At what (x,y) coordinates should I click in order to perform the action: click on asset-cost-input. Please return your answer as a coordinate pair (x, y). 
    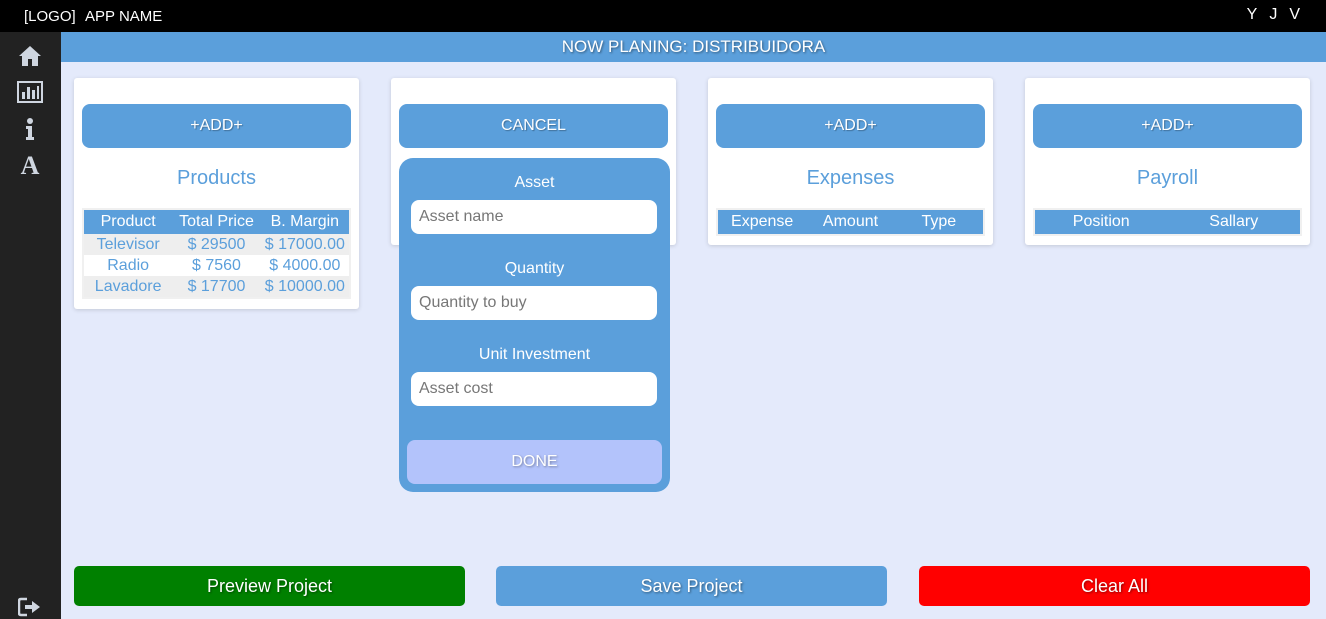
    Looking at the image, I should click on (534, 389).